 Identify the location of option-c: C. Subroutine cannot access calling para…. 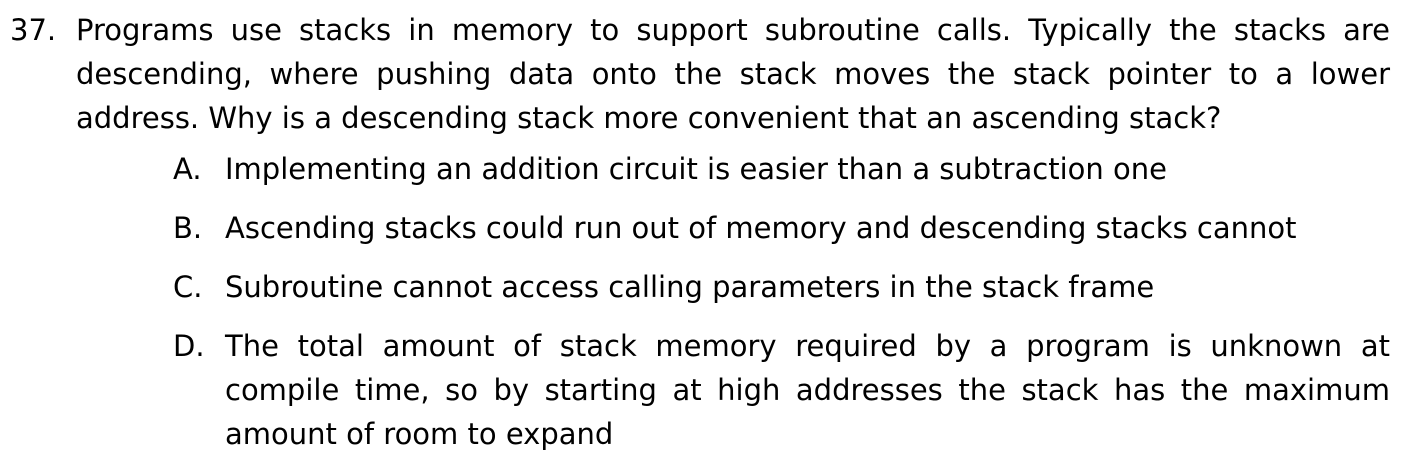
(781, 287).